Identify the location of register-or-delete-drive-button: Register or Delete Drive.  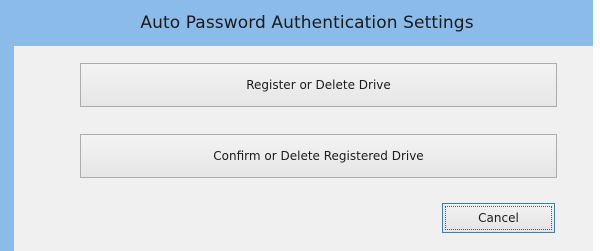
(318, 85).